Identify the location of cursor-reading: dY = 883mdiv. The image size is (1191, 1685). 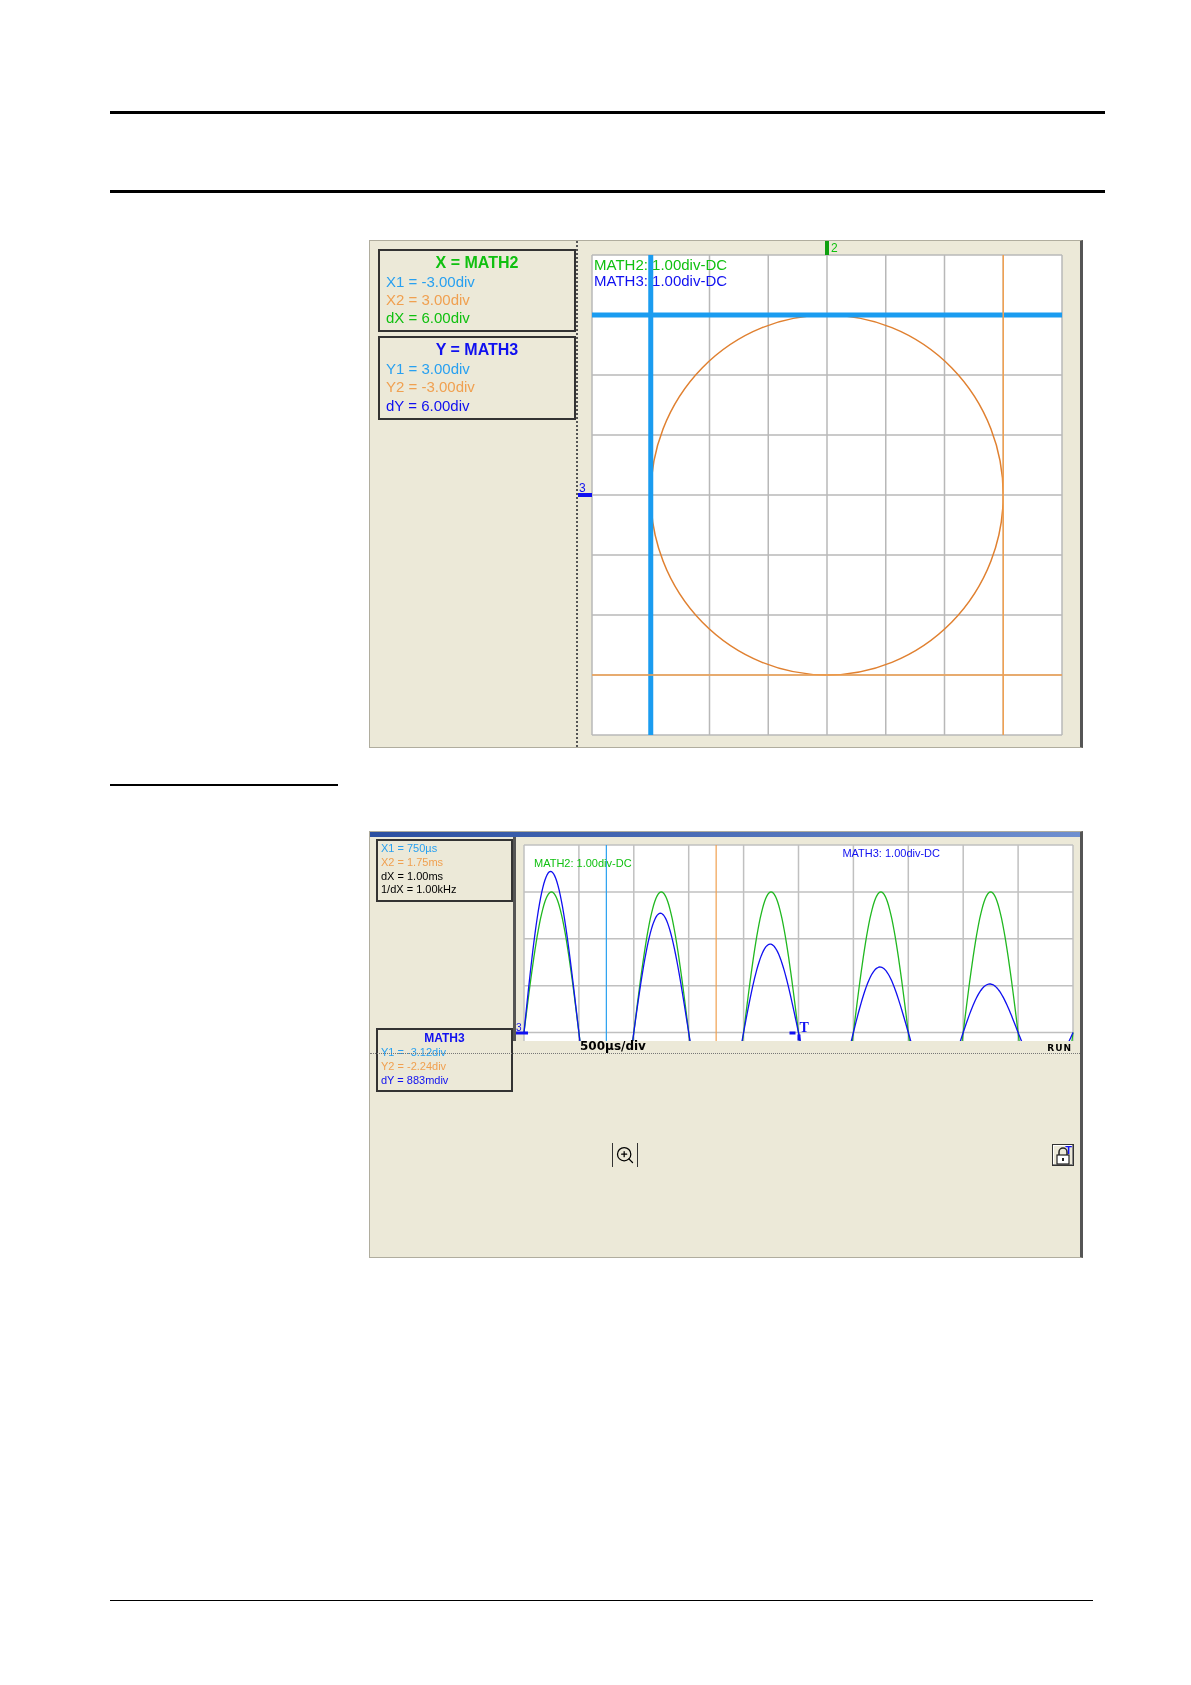
(415, 1080).